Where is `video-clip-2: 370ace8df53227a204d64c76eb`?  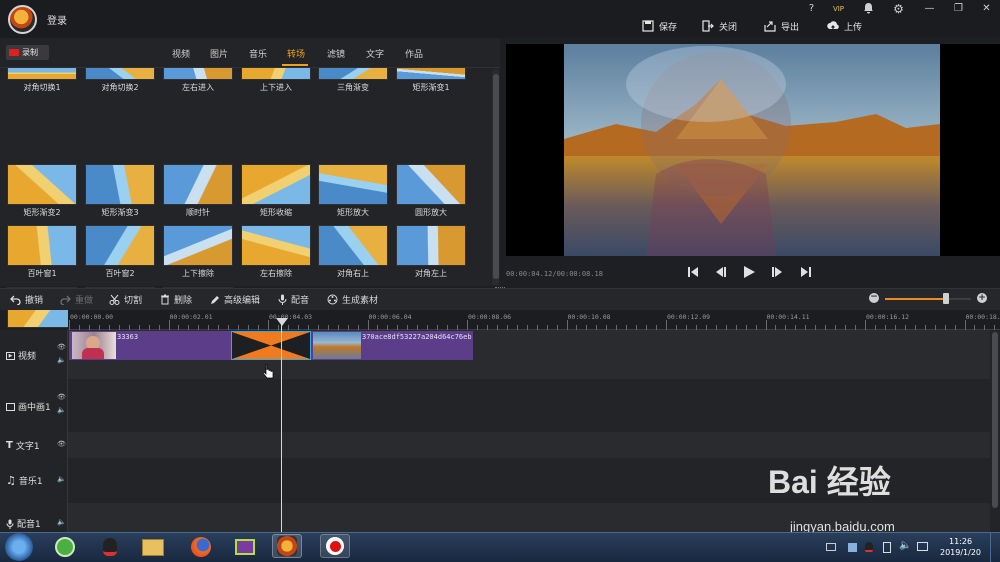 video-clip-2: 370ace8df53227a204d64c76eb is located at coordinates (392, 345).